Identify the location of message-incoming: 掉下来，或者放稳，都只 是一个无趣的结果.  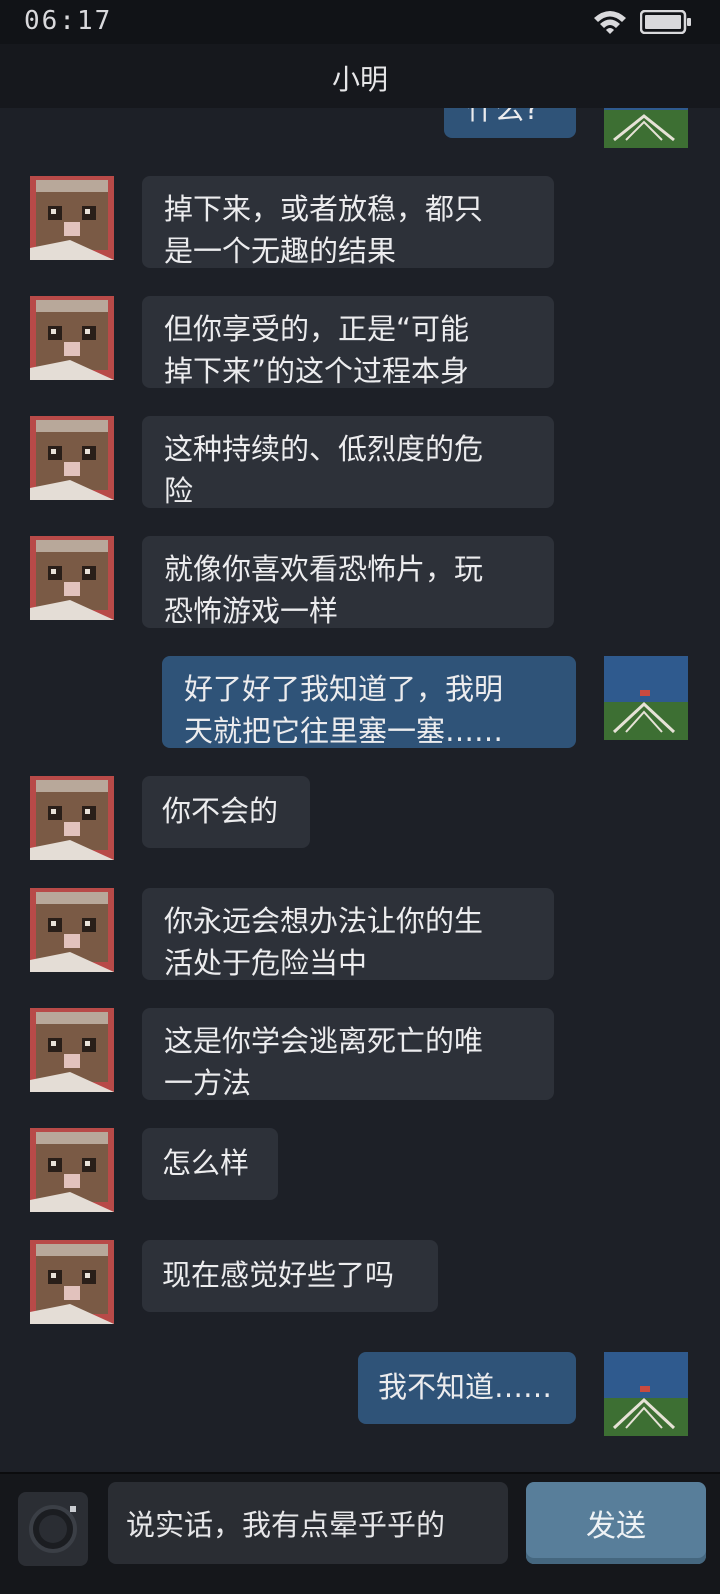
(360, 222).